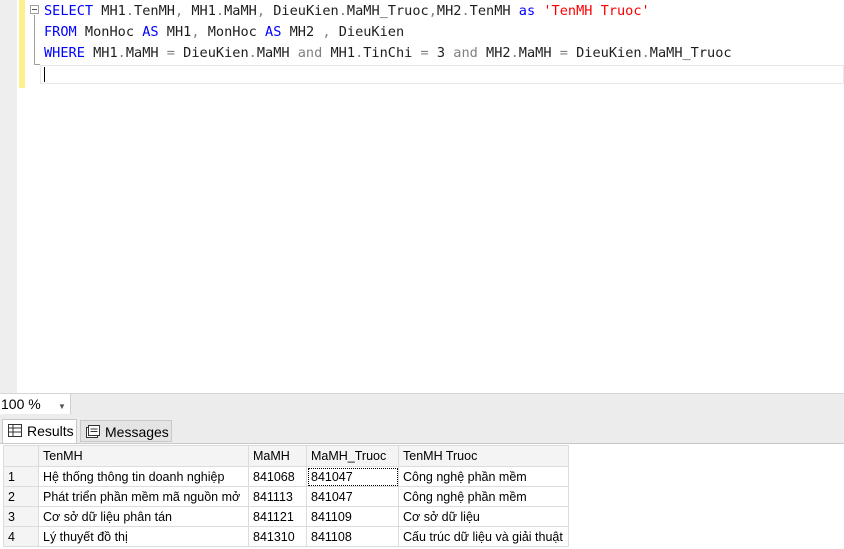 The image size is (844, 549). What do you see at coordinates (50, 431) in the screenshot?
I see `tab-results-label: Results` at bounding box center [50, 431].